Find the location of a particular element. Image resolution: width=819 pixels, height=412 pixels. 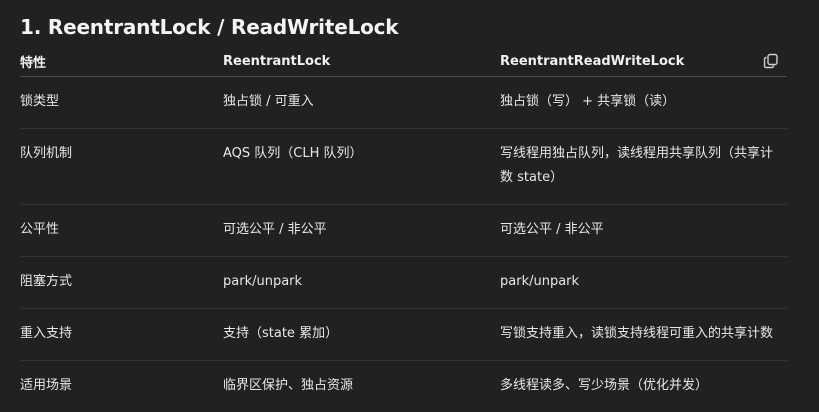

table-row: 适用场景 临界区保护、独占资源 多线程读多、写少场景（优化并发） is located at coordinates (403, 386).